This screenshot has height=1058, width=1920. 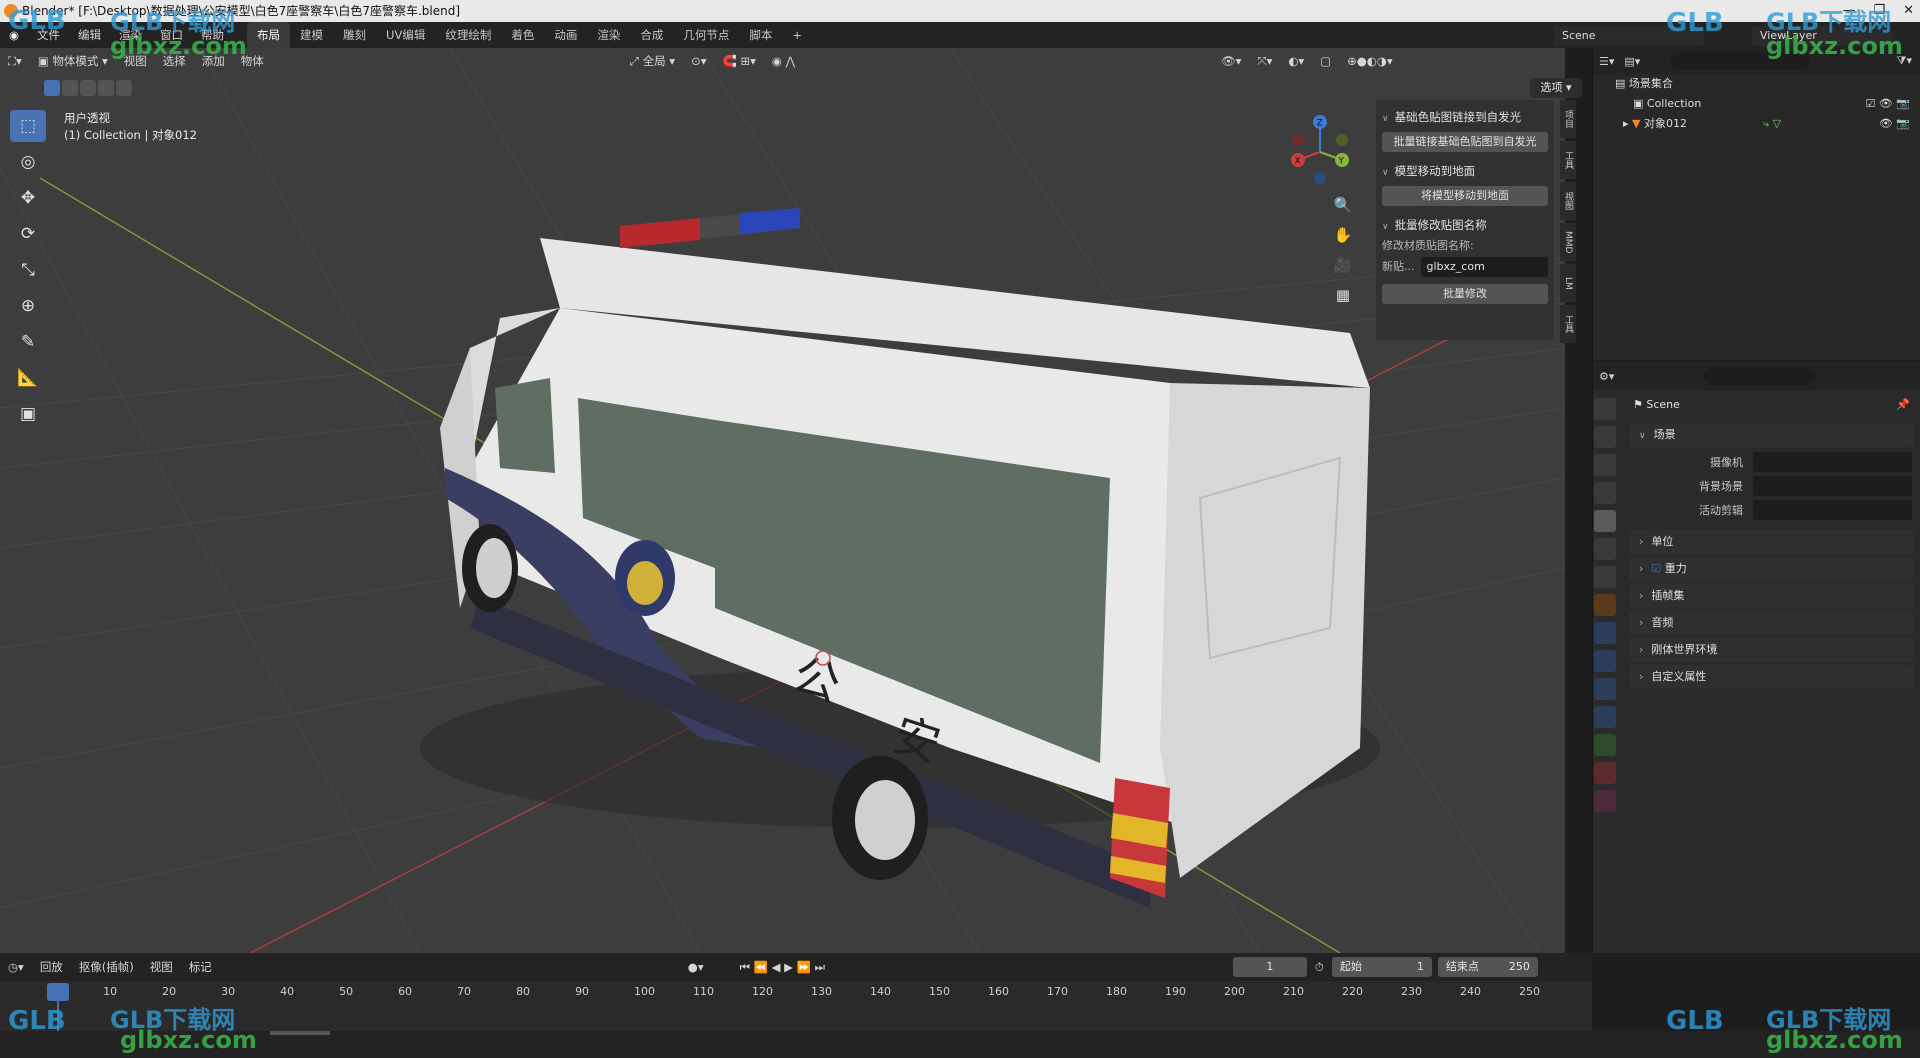 What do you see at coordinates (522, 35) in the screenshot?
I see `tab-shading: 着色` at bounding box center [522, 35].